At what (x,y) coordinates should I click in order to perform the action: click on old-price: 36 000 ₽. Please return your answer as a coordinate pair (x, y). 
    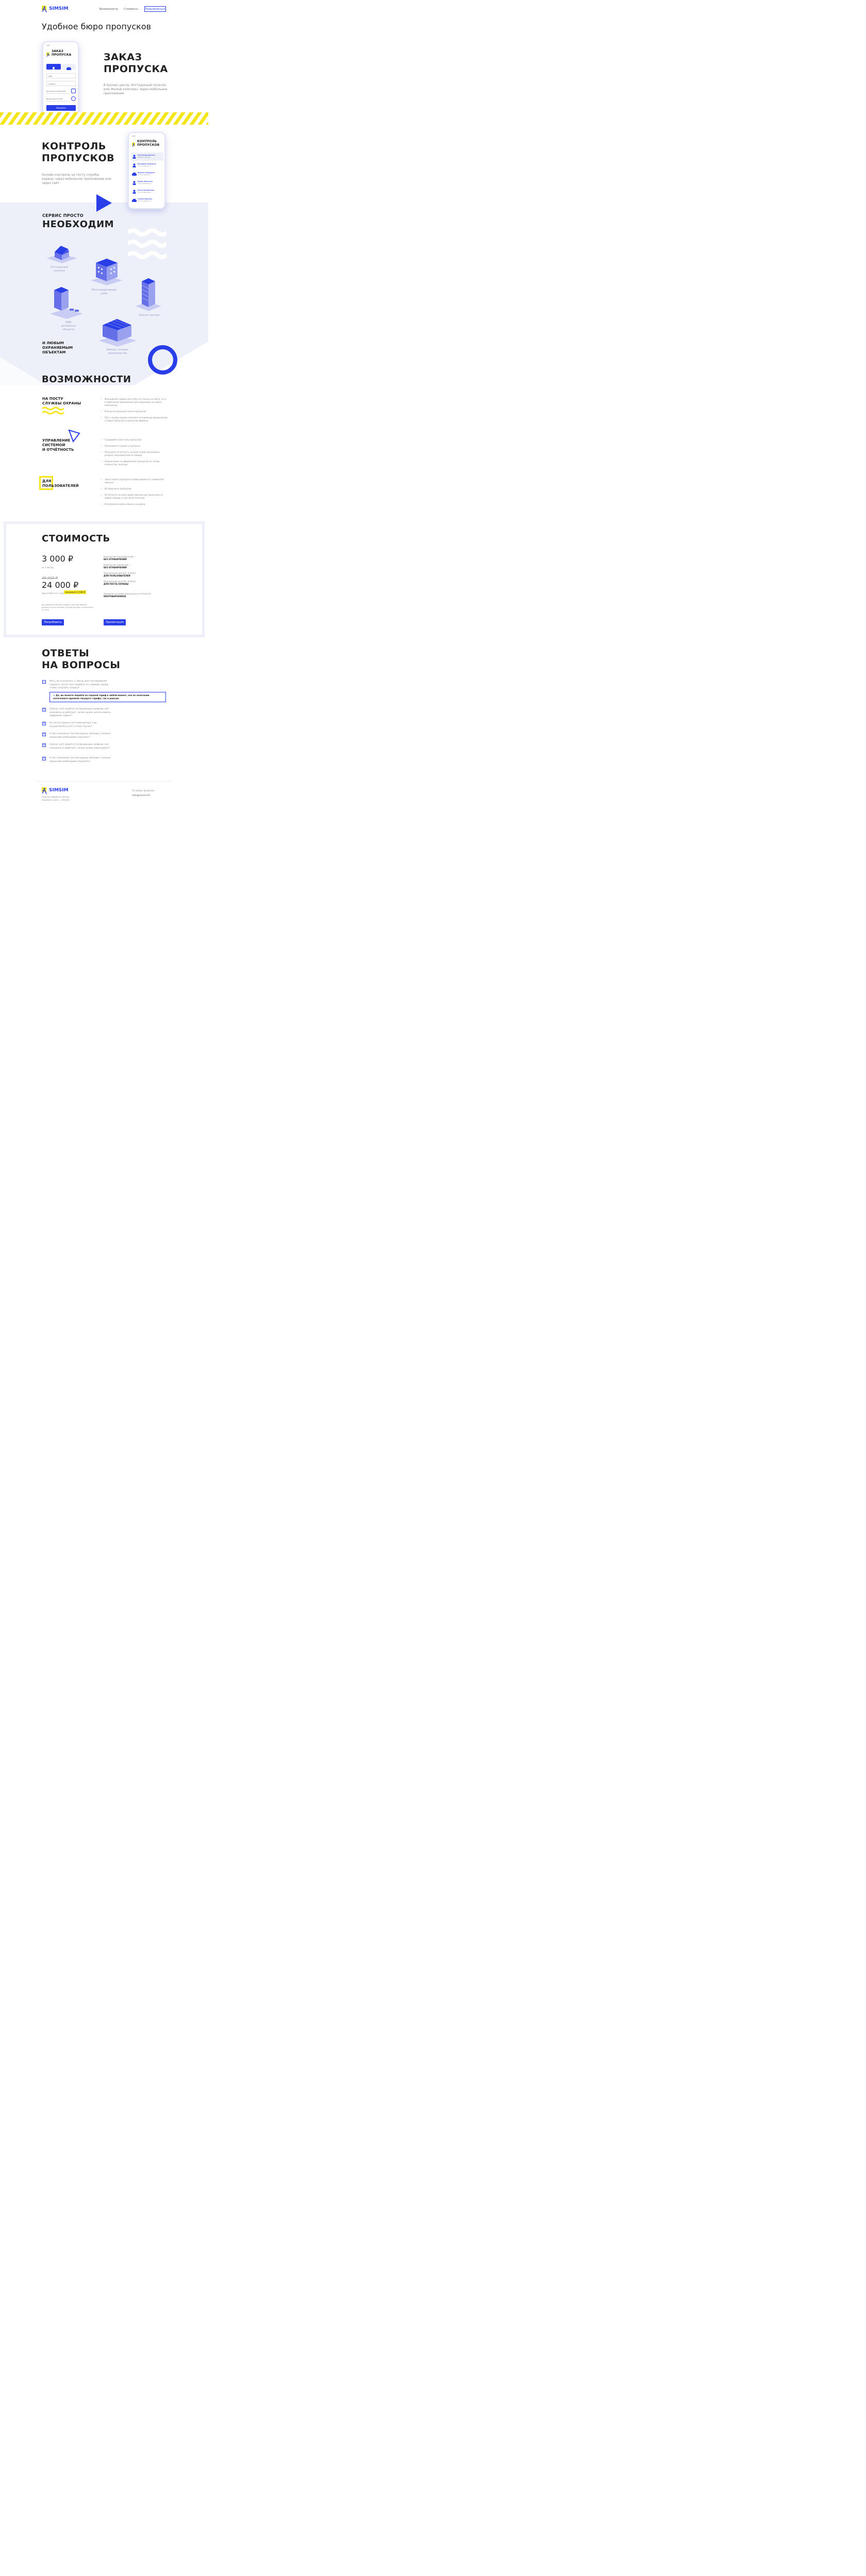
    Looking at the image, I should click on (50, 578).